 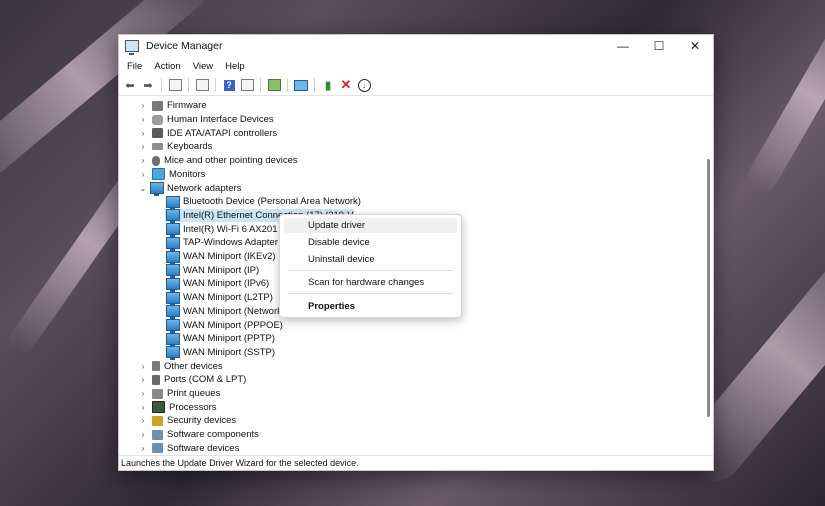 What do you see at coordinates (229, 85) in the screenshot?
I see `help-icon: ?` at bounding box center [229, 85].